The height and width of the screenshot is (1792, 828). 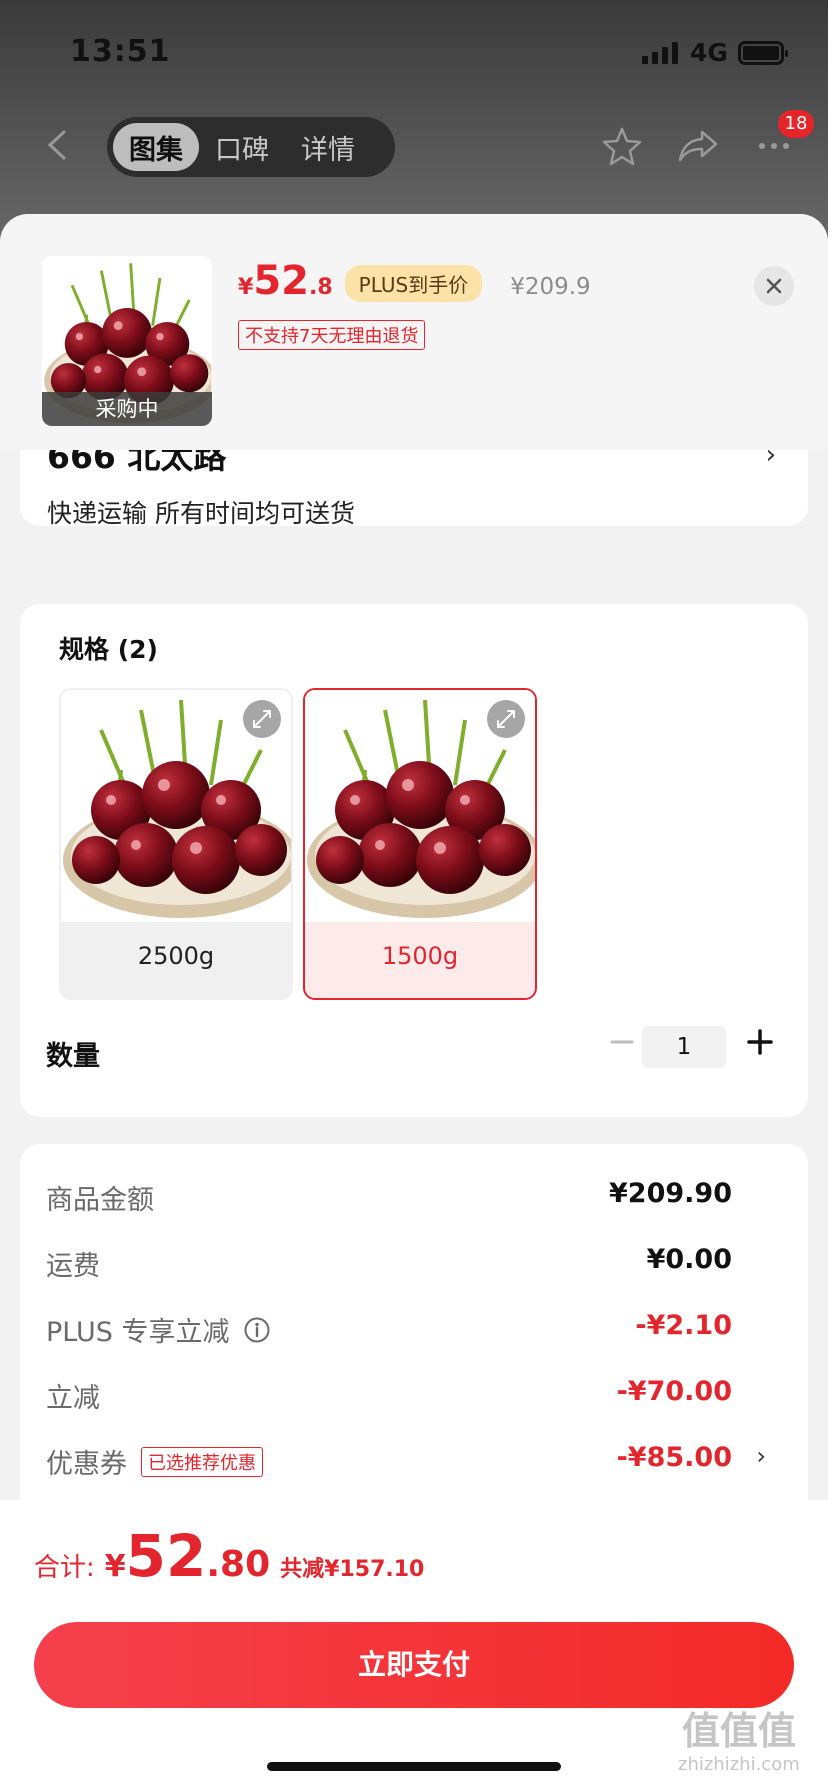 What do you see at coordinates (763, 53) in the screenshot?
I see `battery-icon` at bounding box center [763, 53].